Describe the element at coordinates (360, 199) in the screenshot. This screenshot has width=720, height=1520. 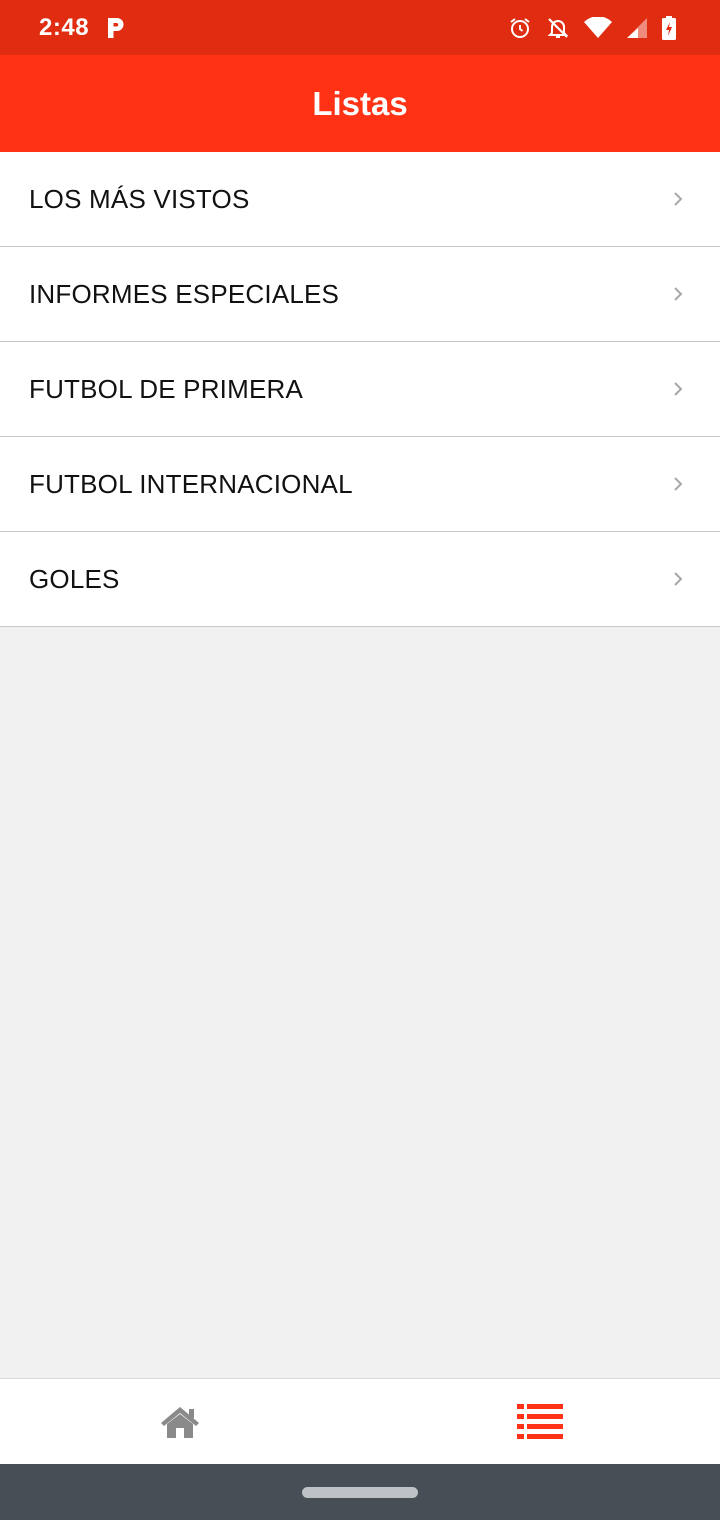
I see `list-item: LOS MÁS VISTOS` at that location.